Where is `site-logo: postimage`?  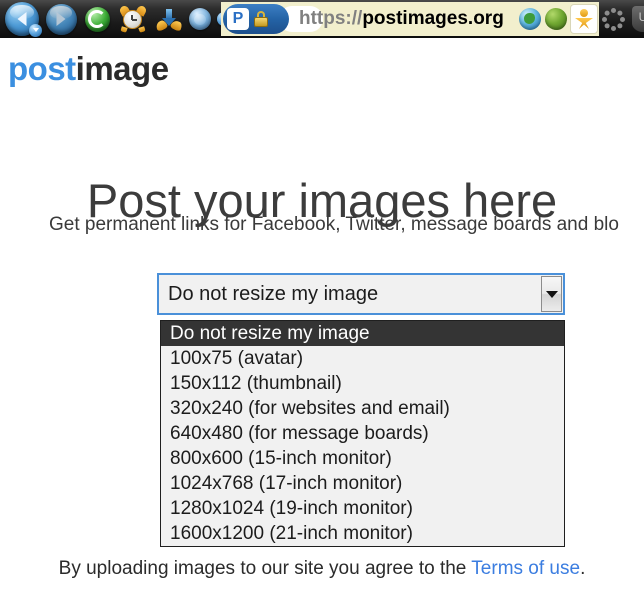
site-logo: postimage is located at coordinates (88, 69).